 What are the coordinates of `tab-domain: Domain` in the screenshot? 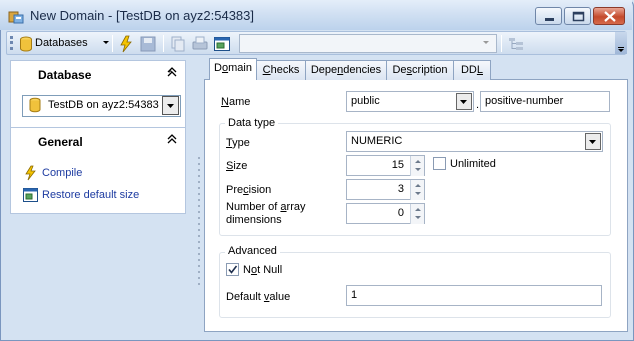 It's located at (233, 69).